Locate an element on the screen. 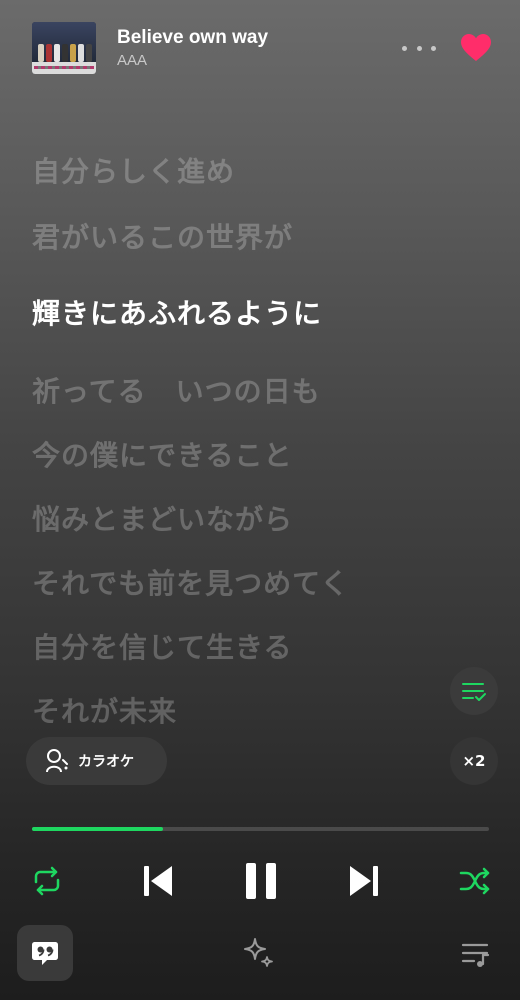 The width and height of the screenshot is (520, 1000). playlist-icon is located at coordinates (476, 955).